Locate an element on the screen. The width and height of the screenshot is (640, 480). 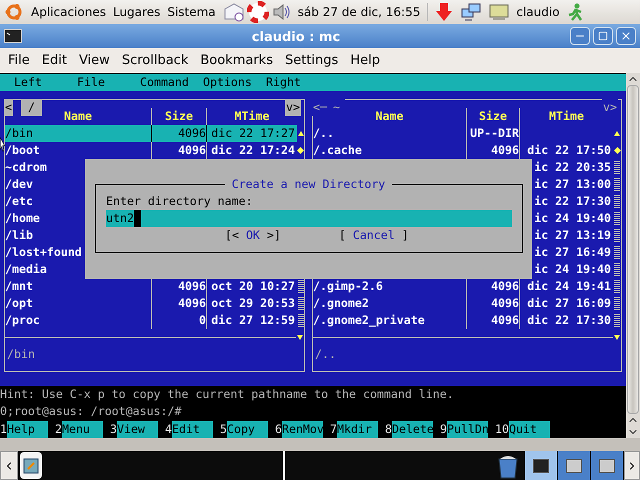
panel-separator is located at coordinates (284, 465).